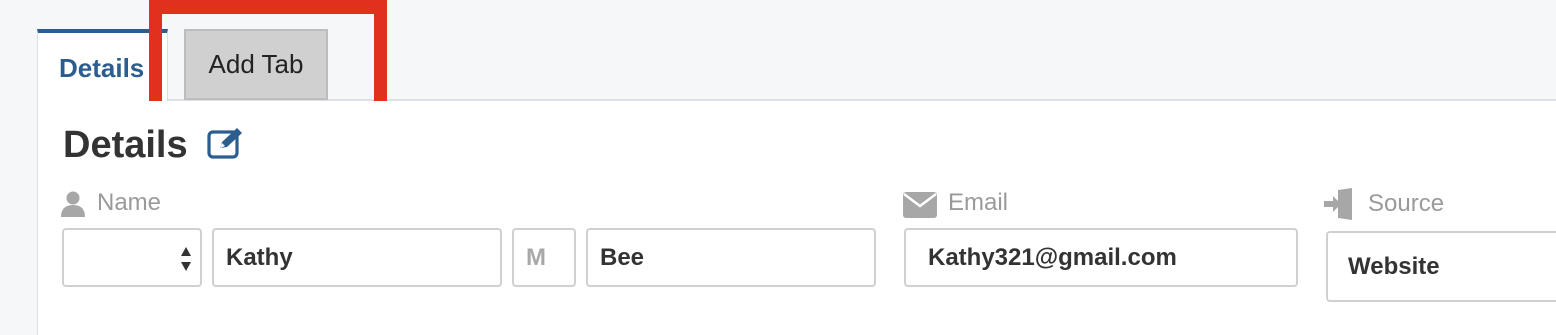 This screenshot has height=335, width=1556. Describe the element at coordinates (186, 259) in the screenshot. I see `select-arrows-icon` at that location.